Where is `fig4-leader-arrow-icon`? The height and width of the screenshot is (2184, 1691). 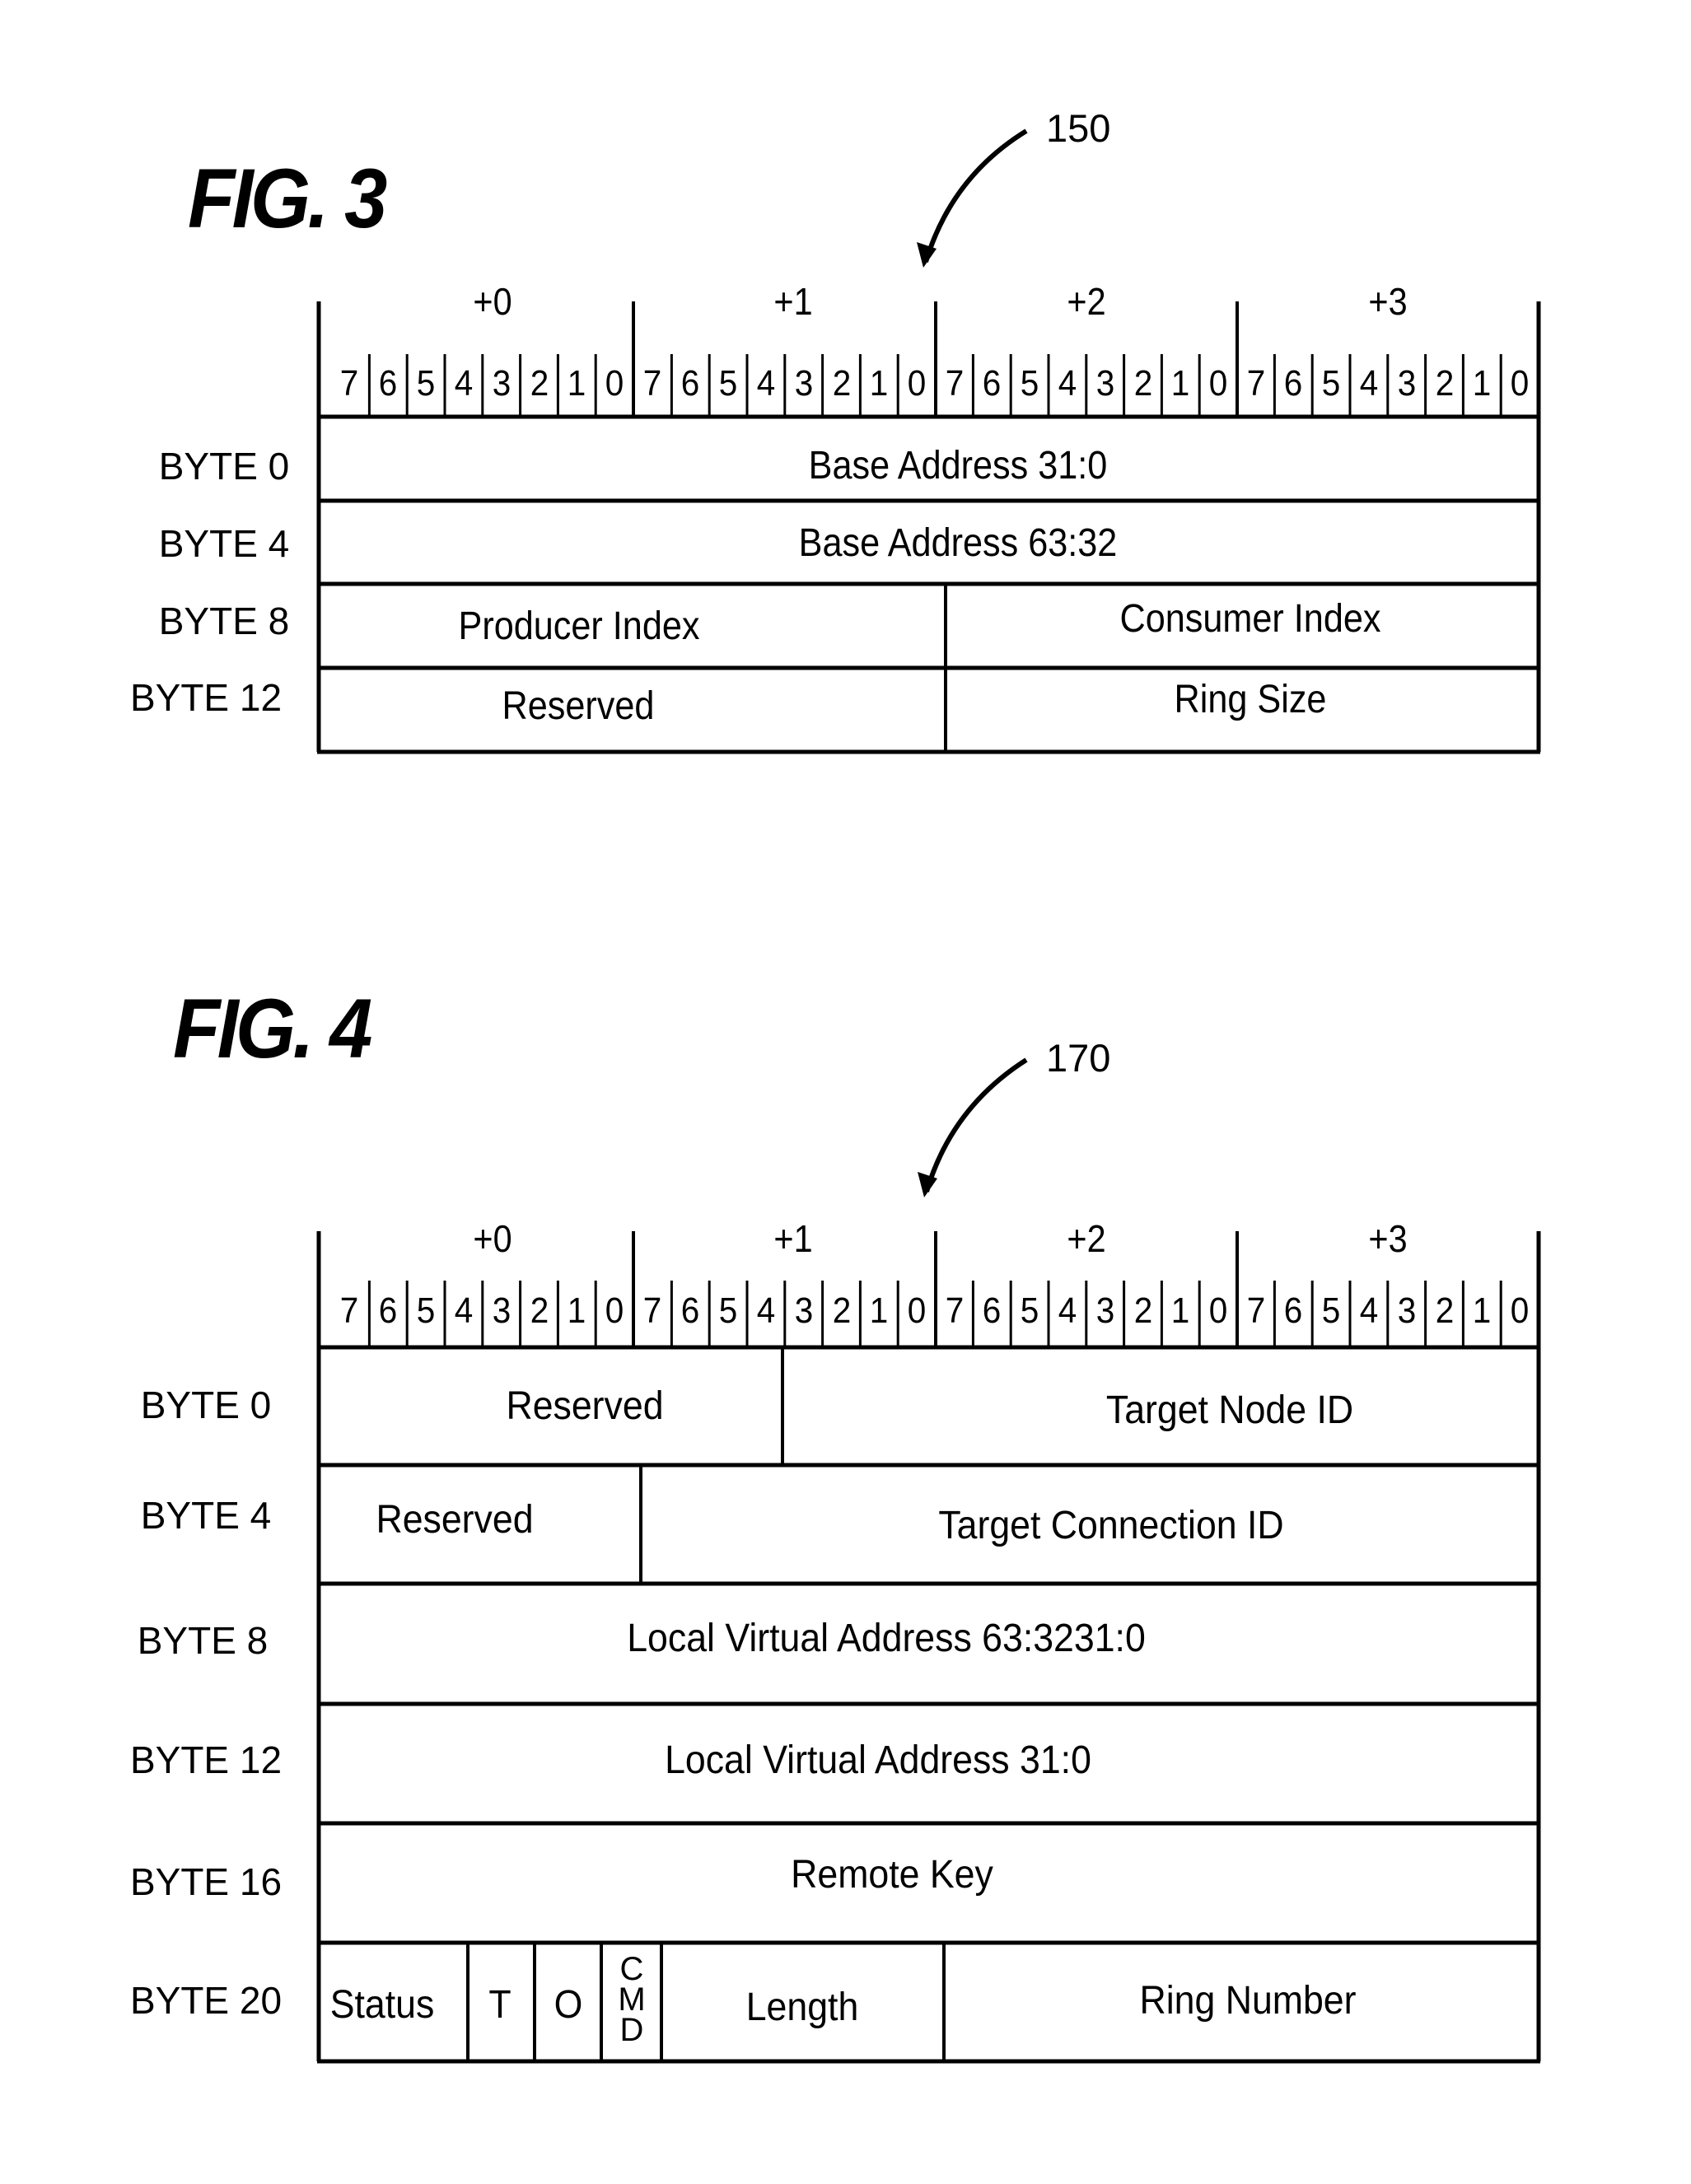 fig4-leader-arrow-icon is located at coordinates (976, 1124).